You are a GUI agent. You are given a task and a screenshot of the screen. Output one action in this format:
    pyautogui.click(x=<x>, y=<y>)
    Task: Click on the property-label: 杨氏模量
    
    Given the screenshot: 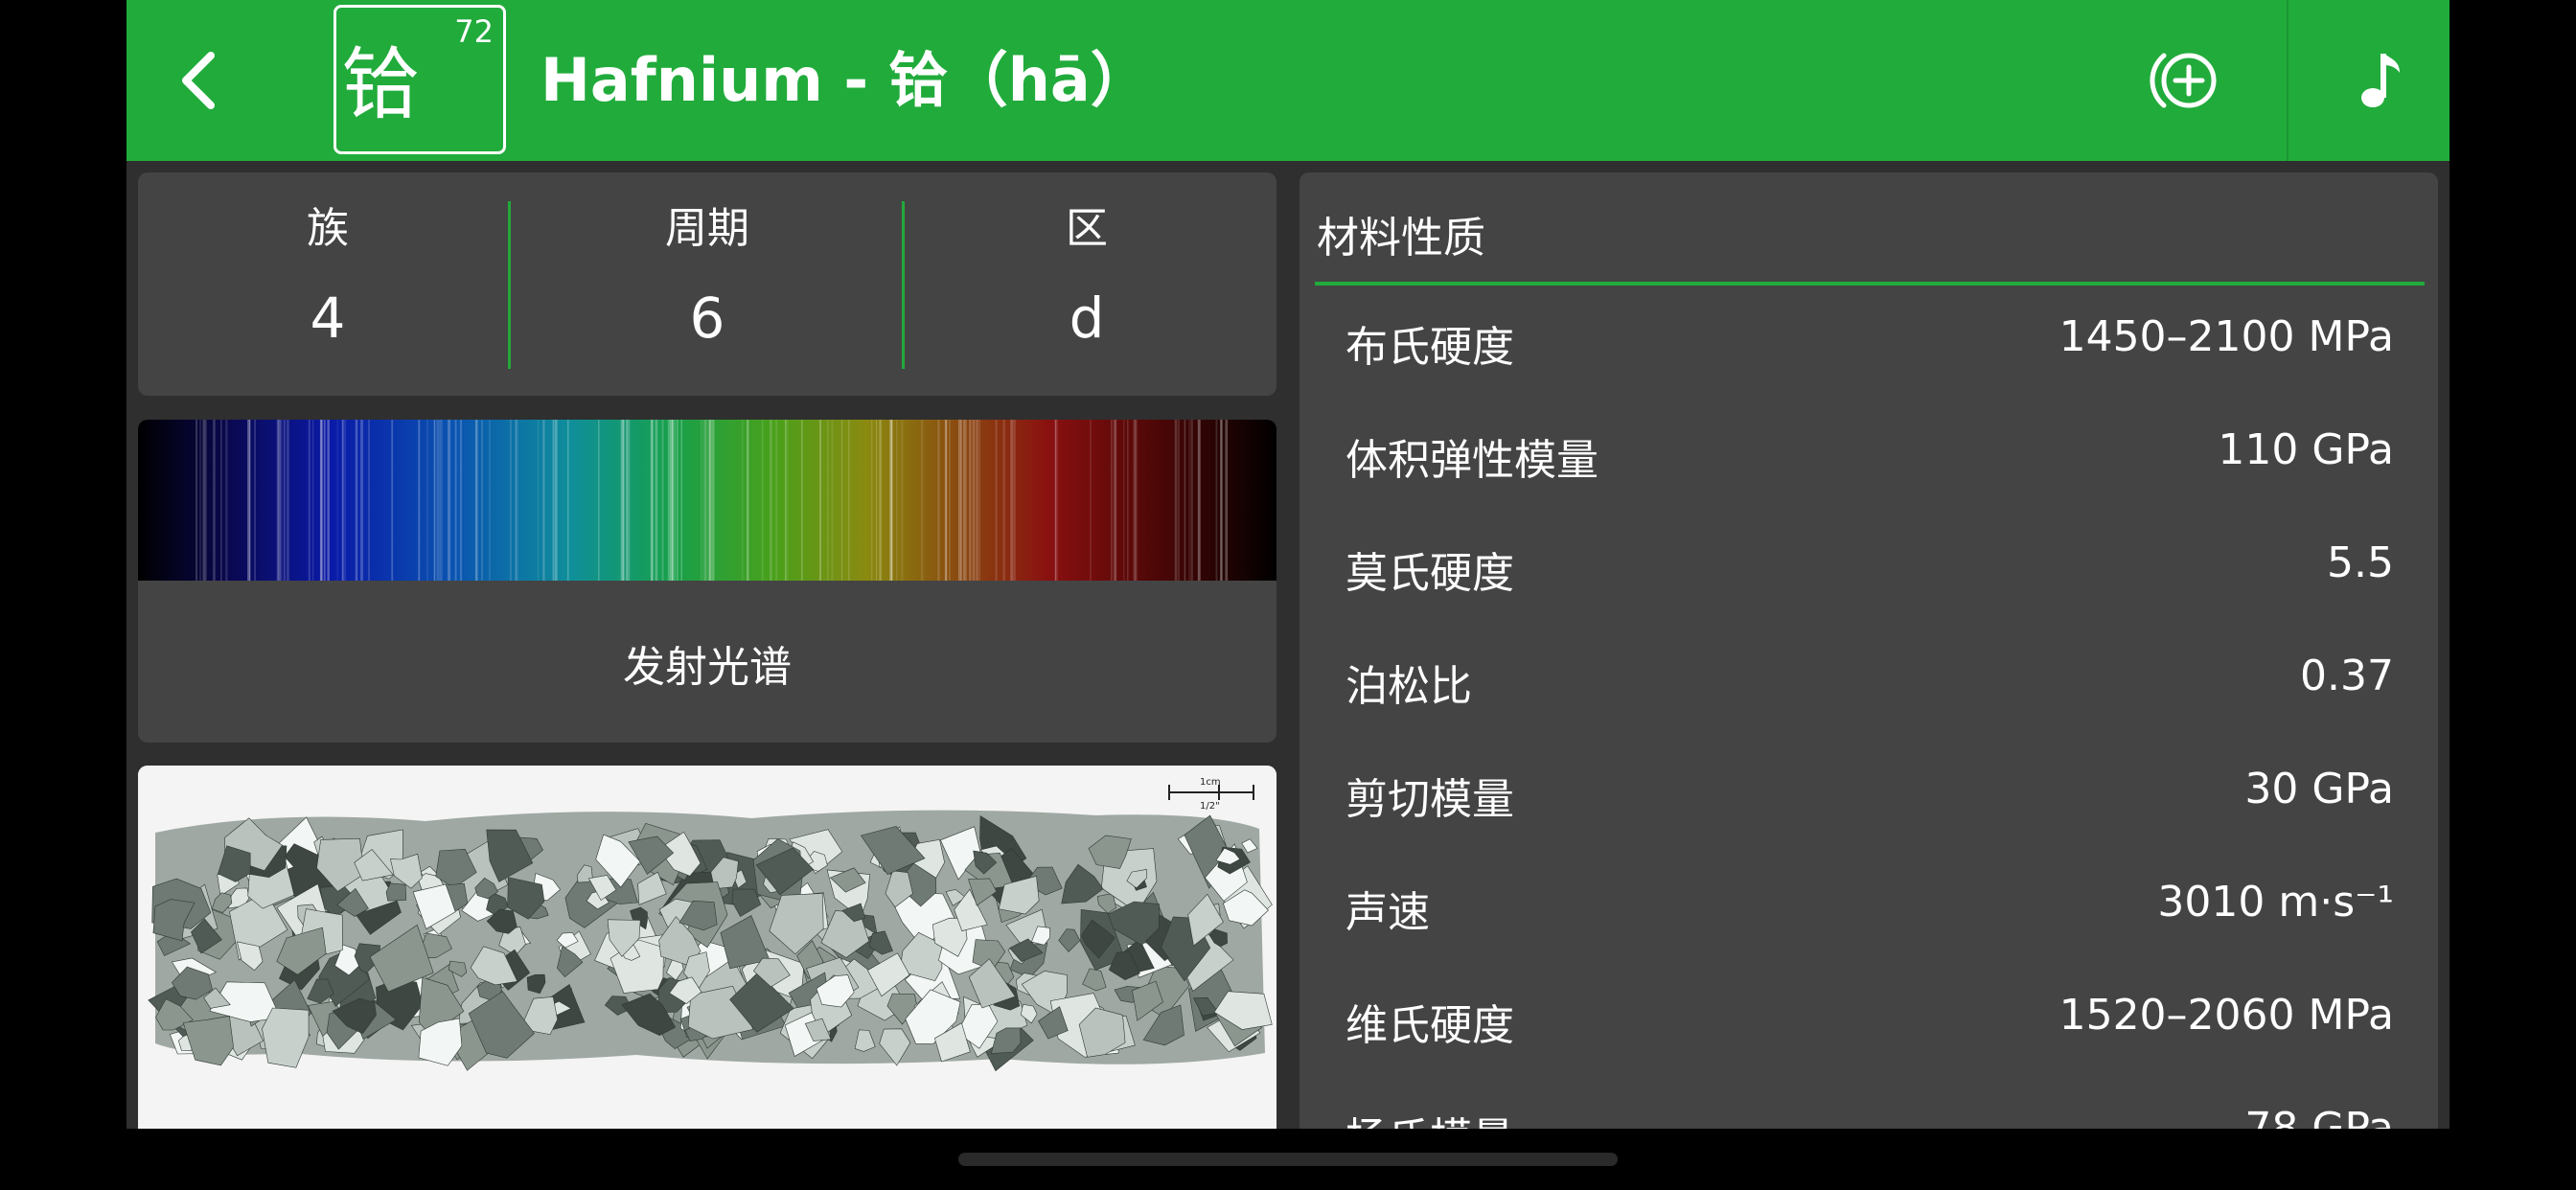 What is the action you would take?
    pyautogui.click(x=1430, y=1116)
    